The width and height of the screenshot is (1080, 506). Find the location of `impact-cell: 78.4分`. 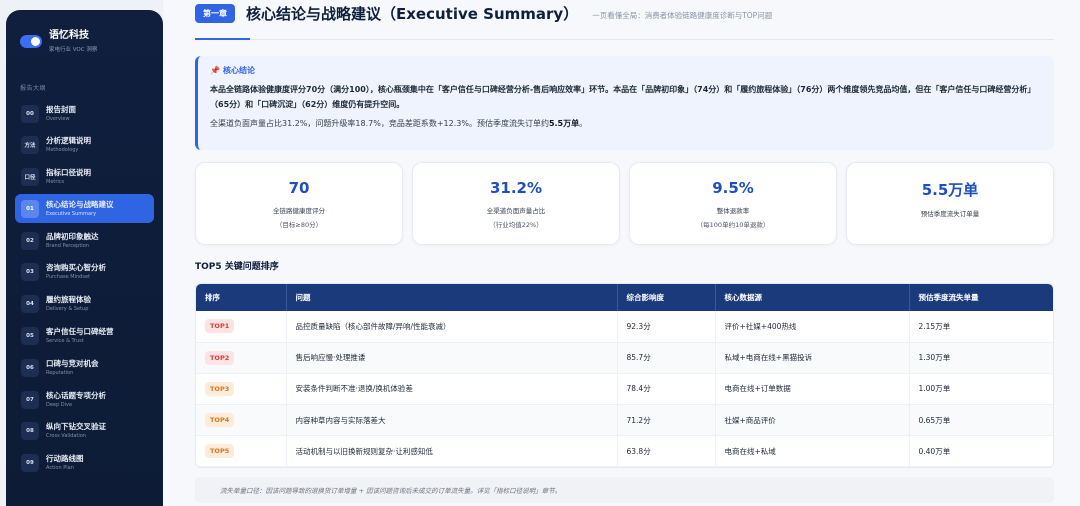

impact-cell: 78.4分 is located at coordinates (666, 389).